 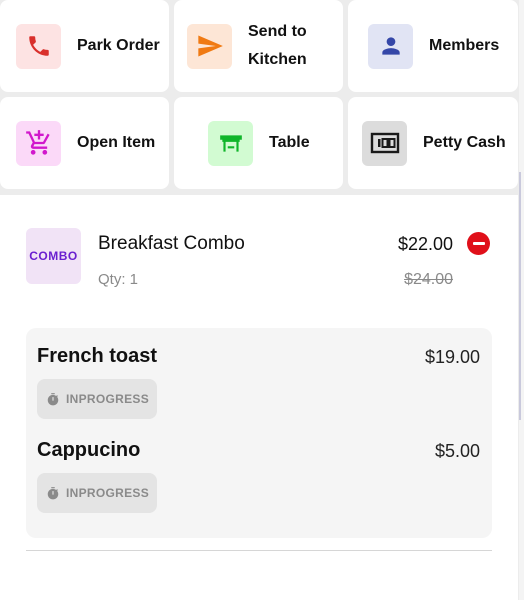 I want to click on send-to-kitchen-button: Send to Kitchen, so click(x=258, y=46).